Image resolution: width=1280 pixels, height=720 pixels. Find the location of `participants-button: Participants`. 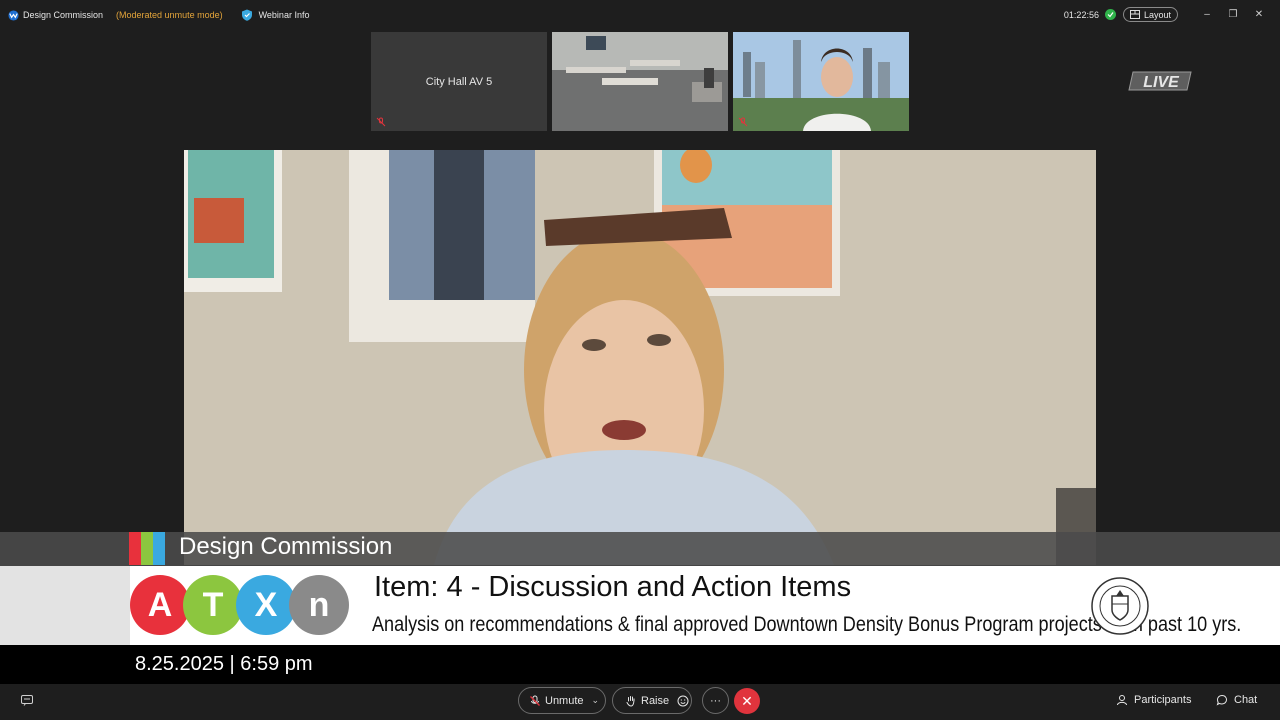

participants-button: Participants is located at coordinates (1153, 700).